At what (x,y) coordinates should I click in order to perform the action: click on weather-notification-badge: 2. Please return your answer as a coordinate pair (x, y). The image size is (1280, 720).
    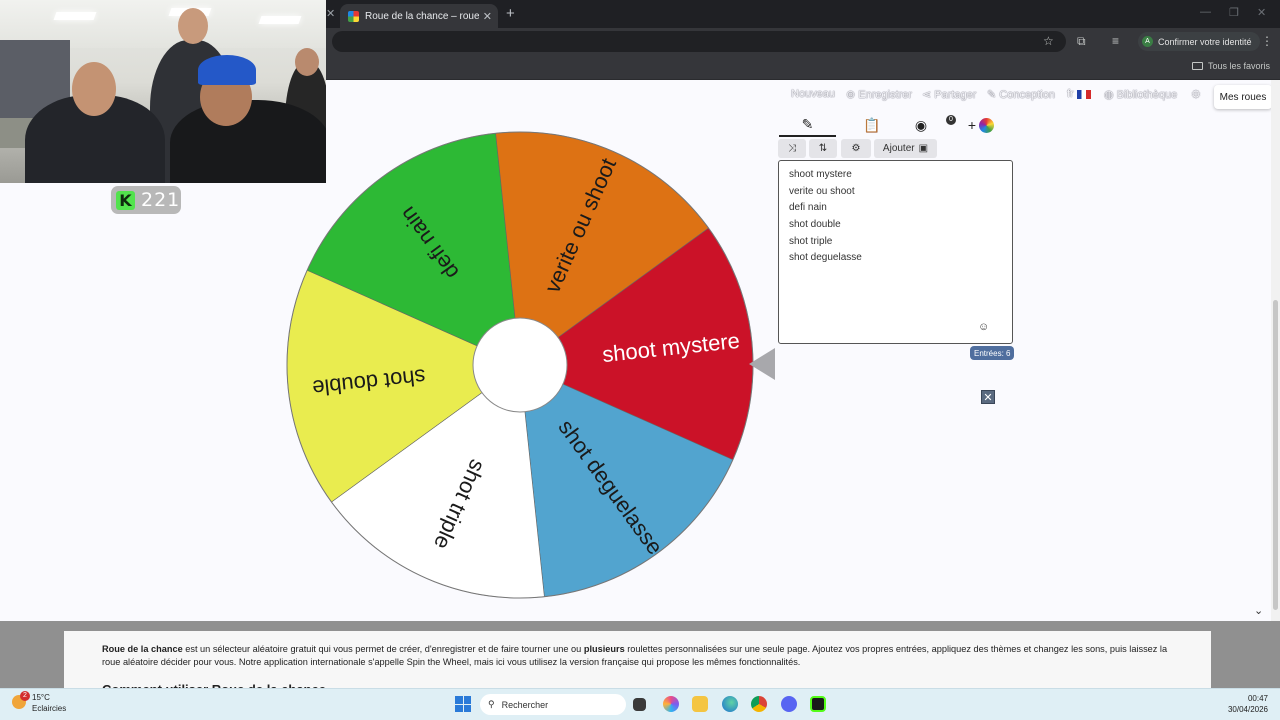
    Looking at the image, I should click on (25, 696).